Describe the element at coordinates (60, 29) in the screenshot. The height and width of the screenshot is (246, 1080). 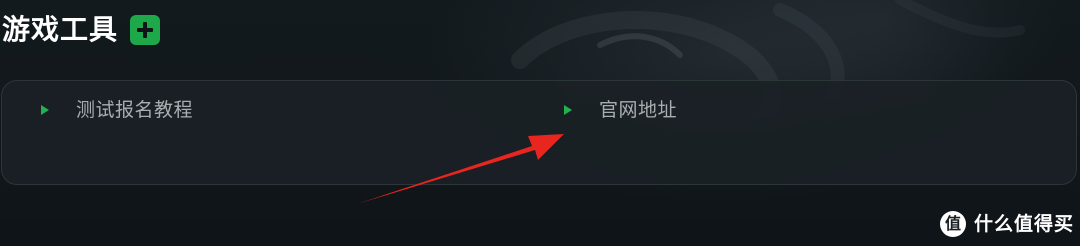
I see `section-title: 游戏工具` at that location.